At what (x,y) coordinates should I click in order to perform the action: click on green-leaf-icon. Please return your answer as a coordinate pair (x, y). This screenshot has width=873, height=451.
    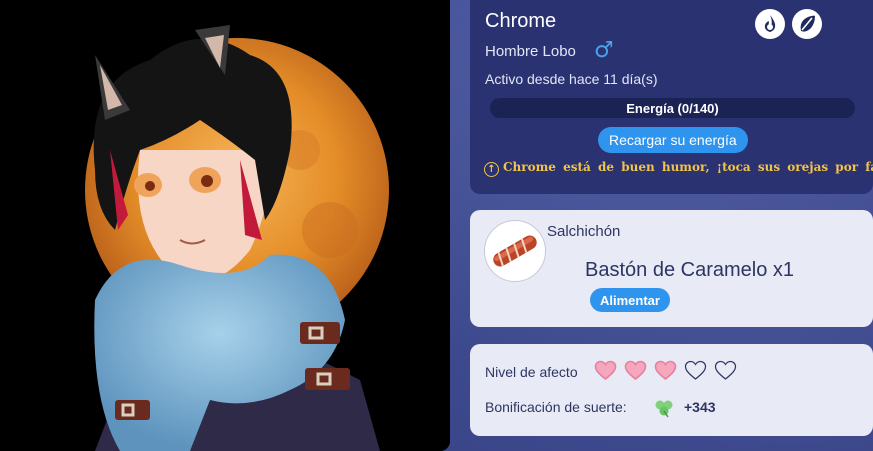
    Looking at the image, I should click on (807, 24).